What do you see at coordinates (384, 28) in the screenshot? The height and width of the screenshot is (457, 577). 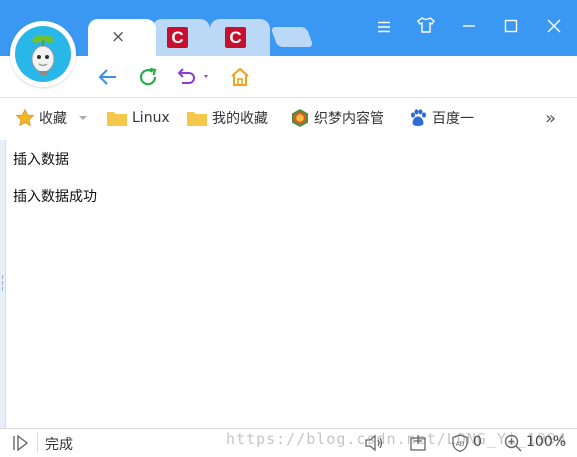 I see `menu-icon` at bounding box center [384, 28].